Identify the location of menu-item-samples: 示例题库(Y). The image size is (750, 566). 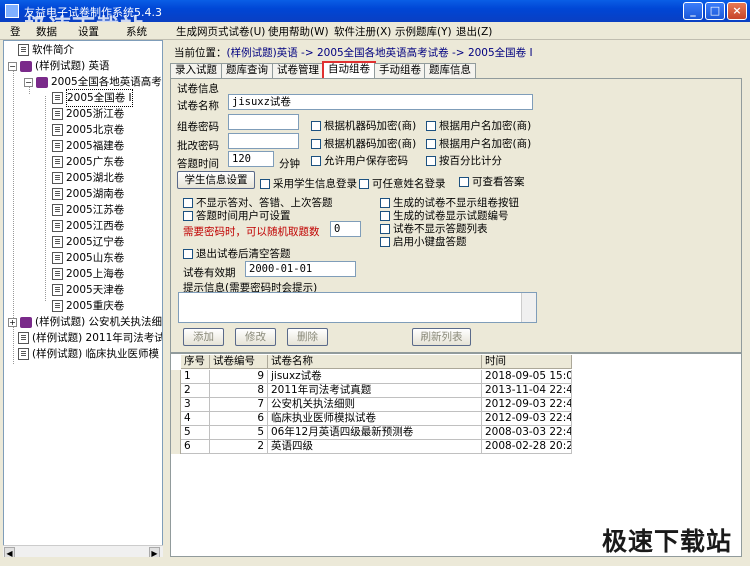
(423, 31).